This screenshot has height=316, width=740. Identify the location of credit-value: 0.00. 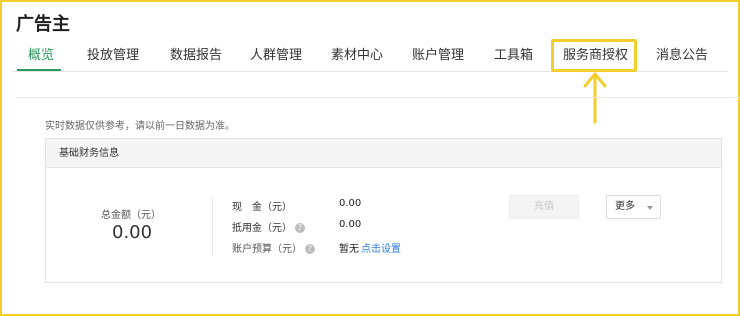
(350, 224).